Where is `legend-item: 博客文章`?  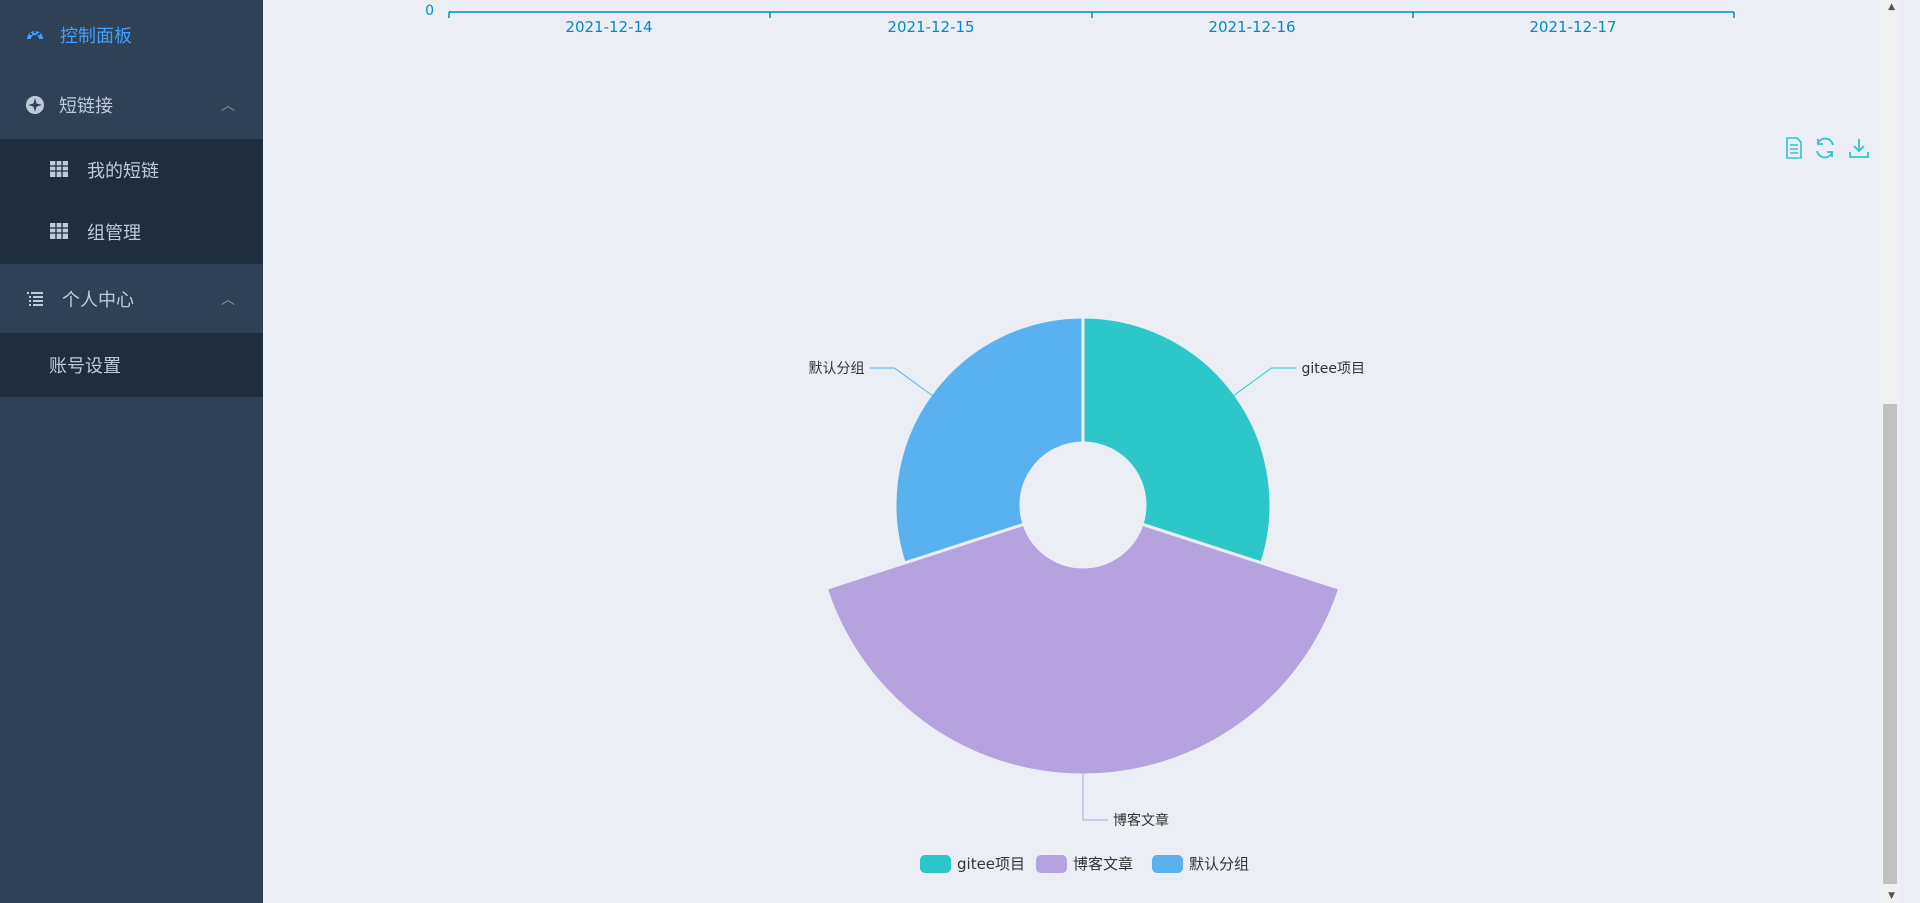
legend-item: 博客文章 is located at coordinates (1084, 864).